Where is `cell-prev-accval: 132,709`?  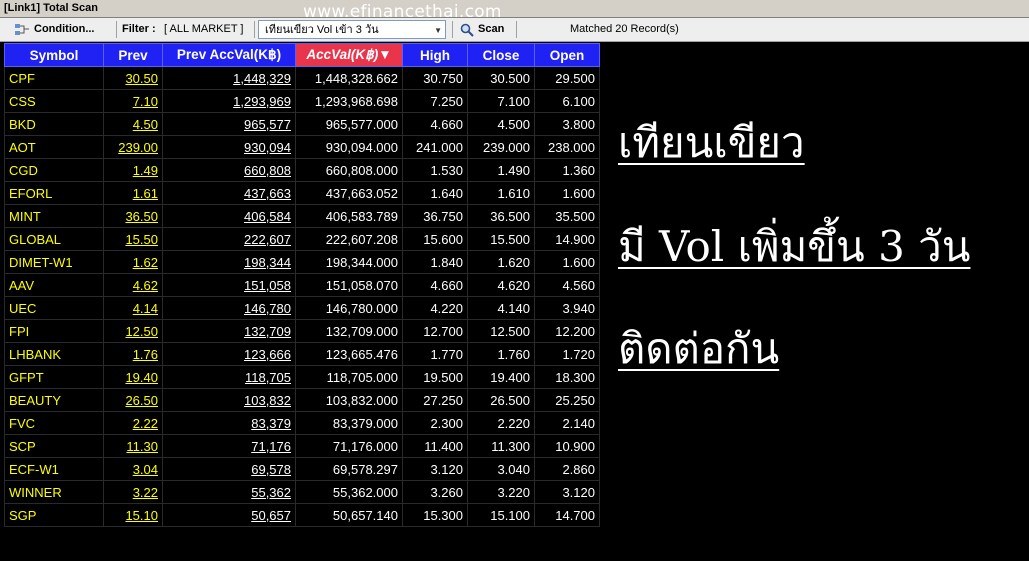 cell-prev-accval: 132,709 is located at coordinates (229, 331).